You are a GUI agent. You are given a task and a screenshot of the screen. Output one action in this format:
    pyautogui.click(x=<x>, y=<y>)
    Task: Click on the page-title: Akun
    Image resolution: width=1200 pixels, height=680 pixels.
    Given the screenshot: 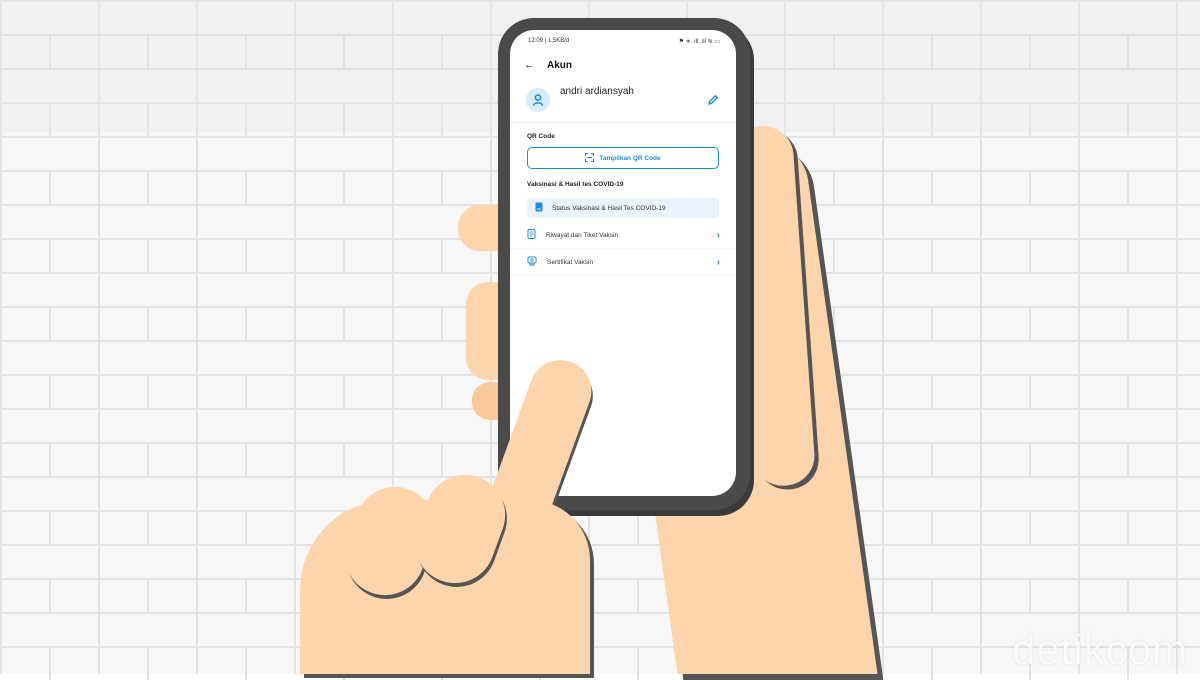 What is the action you would take?
    pyautogui.click(x=559, y=65)
    